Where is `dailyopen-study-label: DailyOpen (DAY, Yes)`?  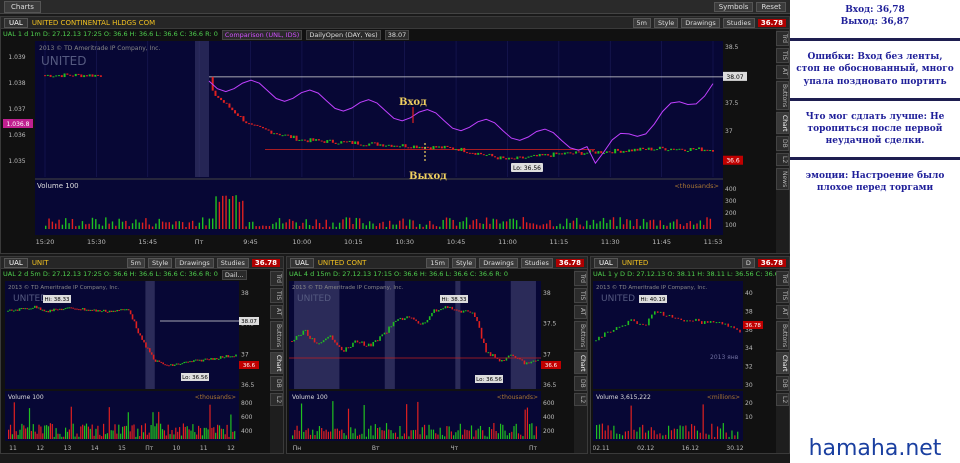 dailyopen-study-label: DailyOpen (DAY, Yes) is located at coordinates (343, 35).